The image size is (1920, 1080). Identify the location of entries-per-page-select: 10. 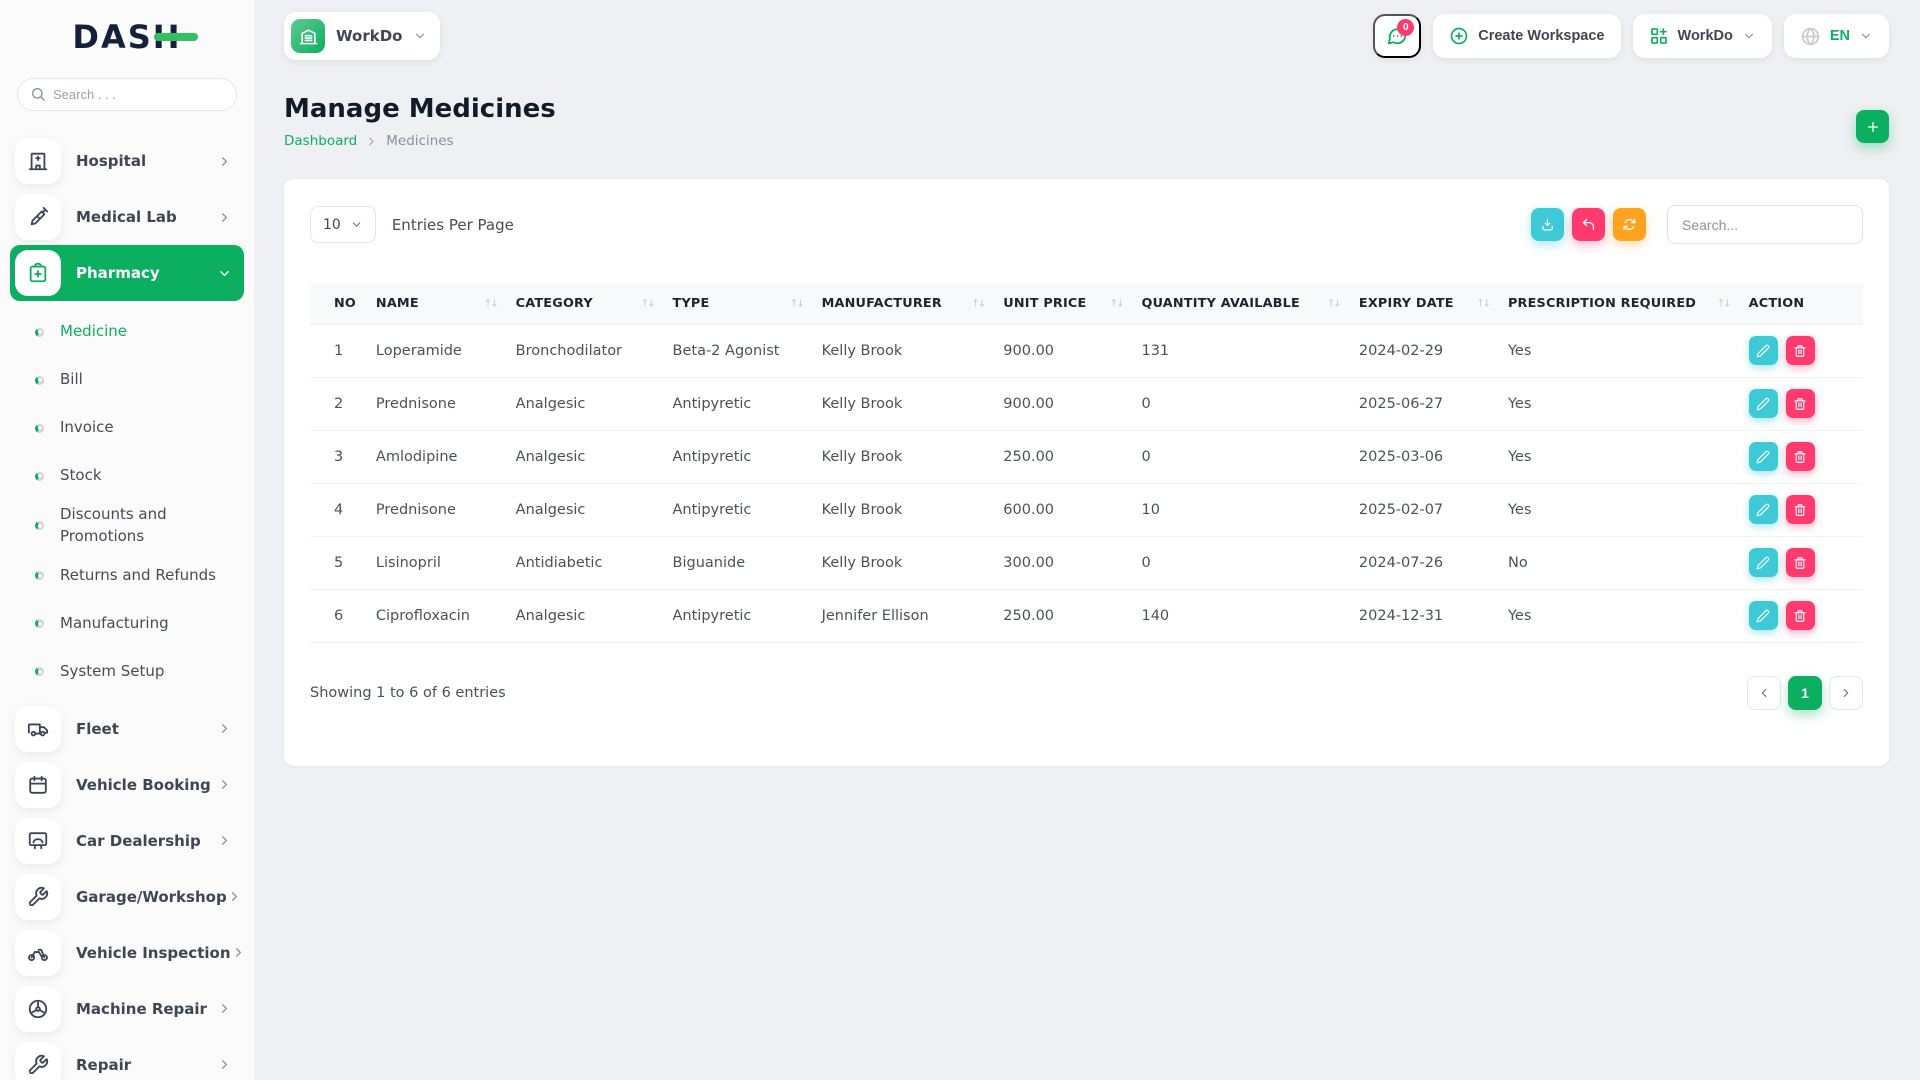
(343, 224).